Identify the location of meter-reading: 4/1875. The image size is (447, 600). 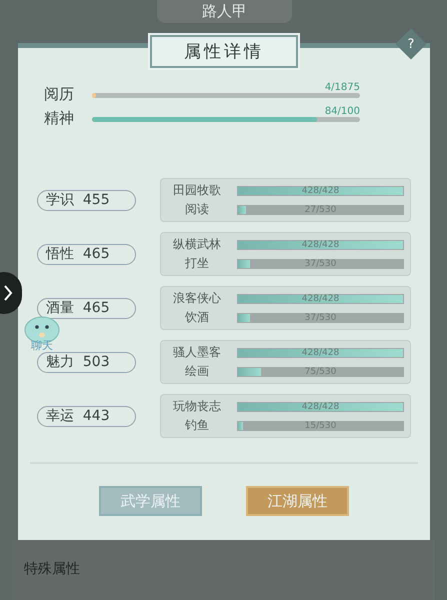
(342, 87).